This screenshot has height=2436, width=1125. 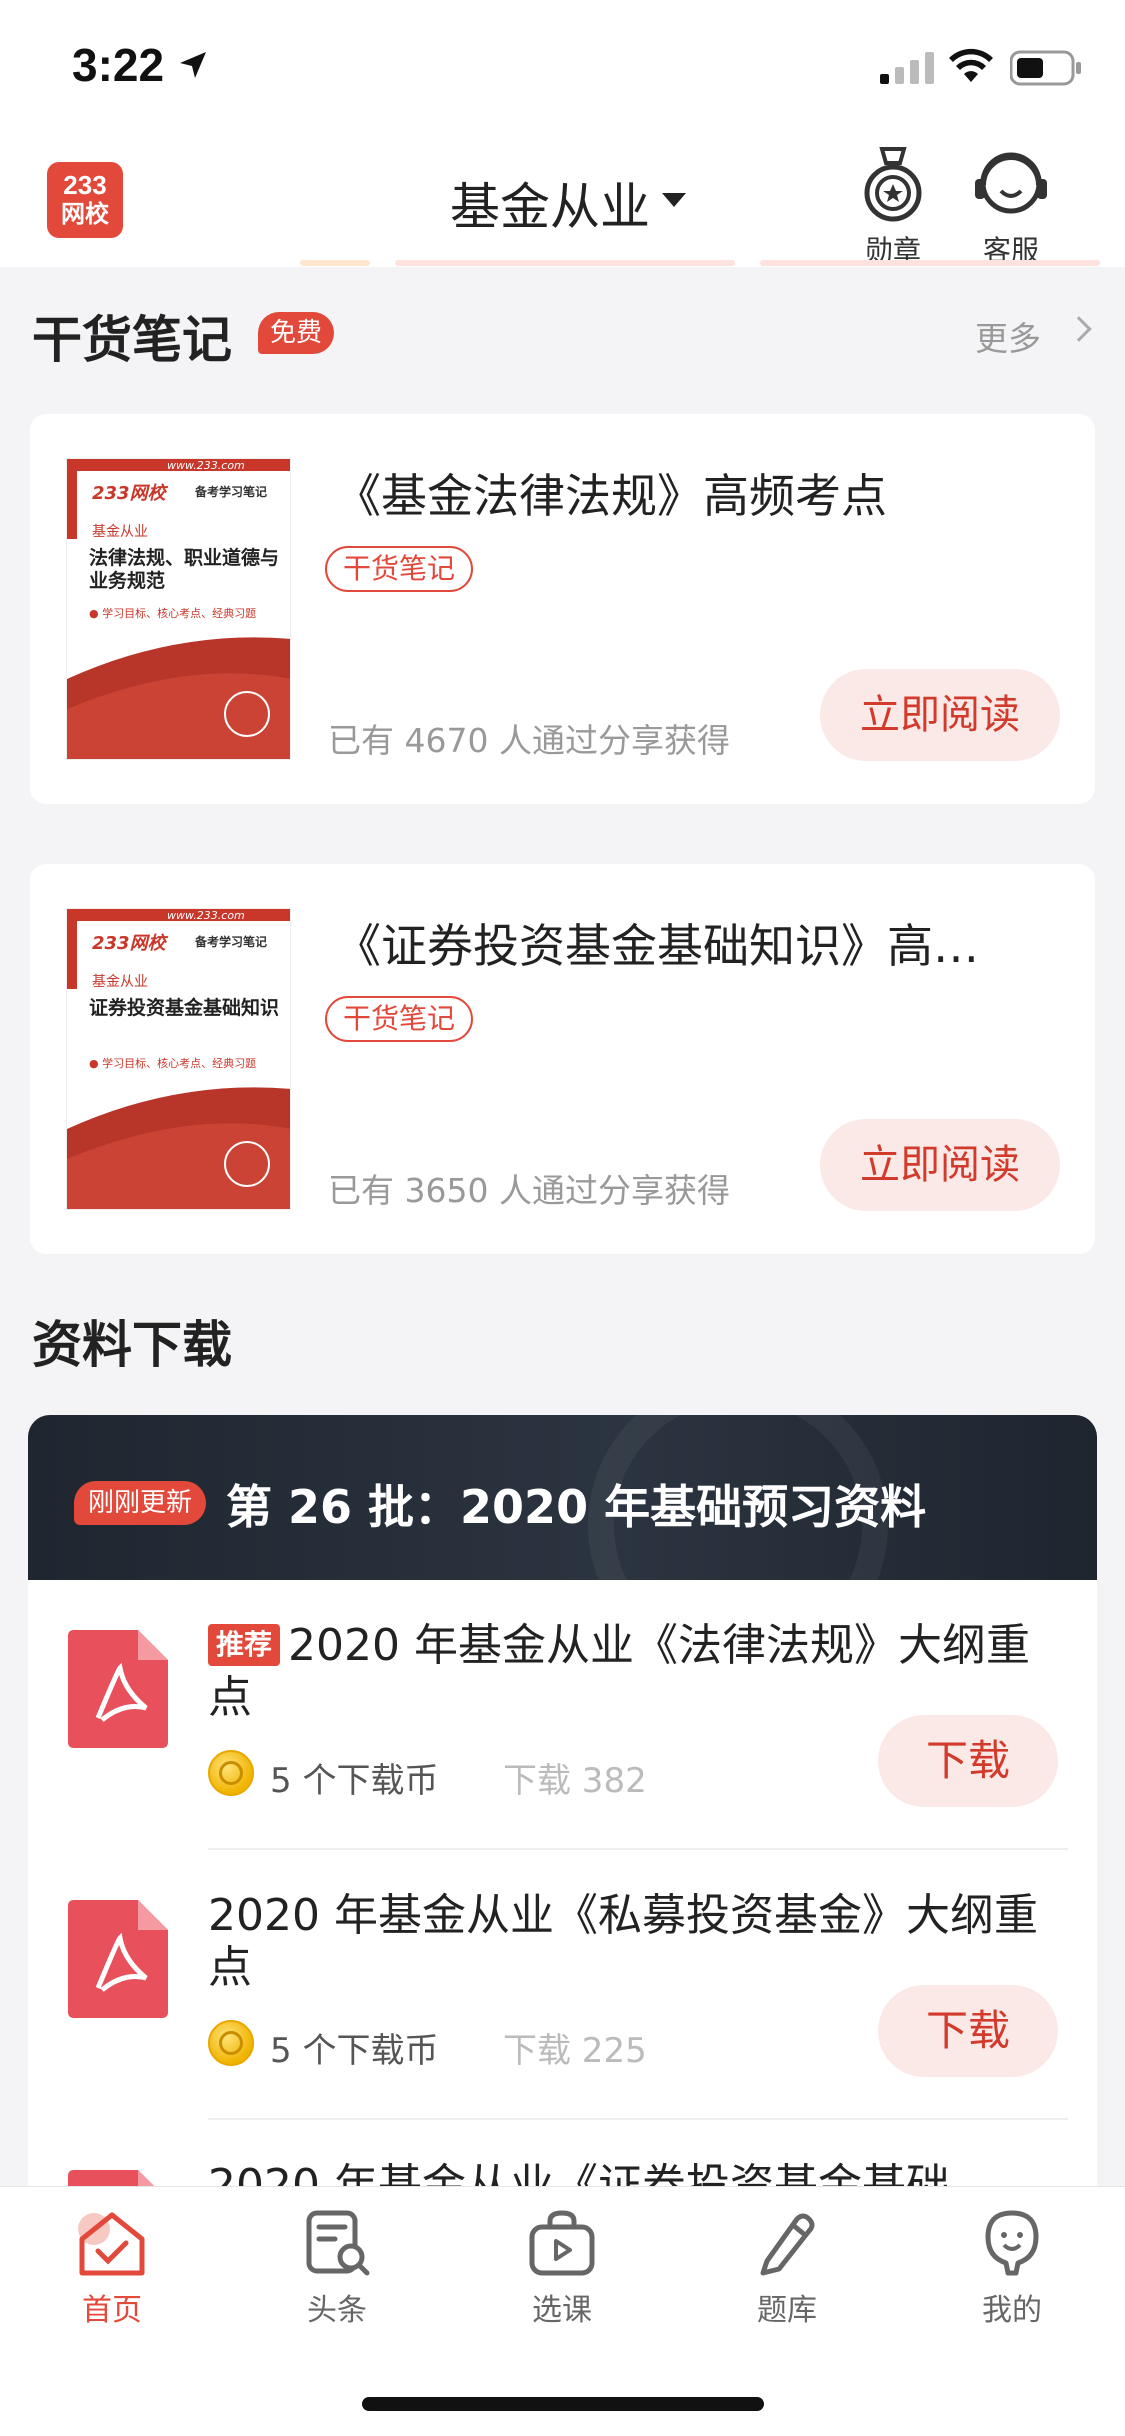 What do you see at coordinates (529, 740) in the screenshot?
I see `note-share-count: 已有 4670 人通过分享获得` at bounding box center [529, 740].